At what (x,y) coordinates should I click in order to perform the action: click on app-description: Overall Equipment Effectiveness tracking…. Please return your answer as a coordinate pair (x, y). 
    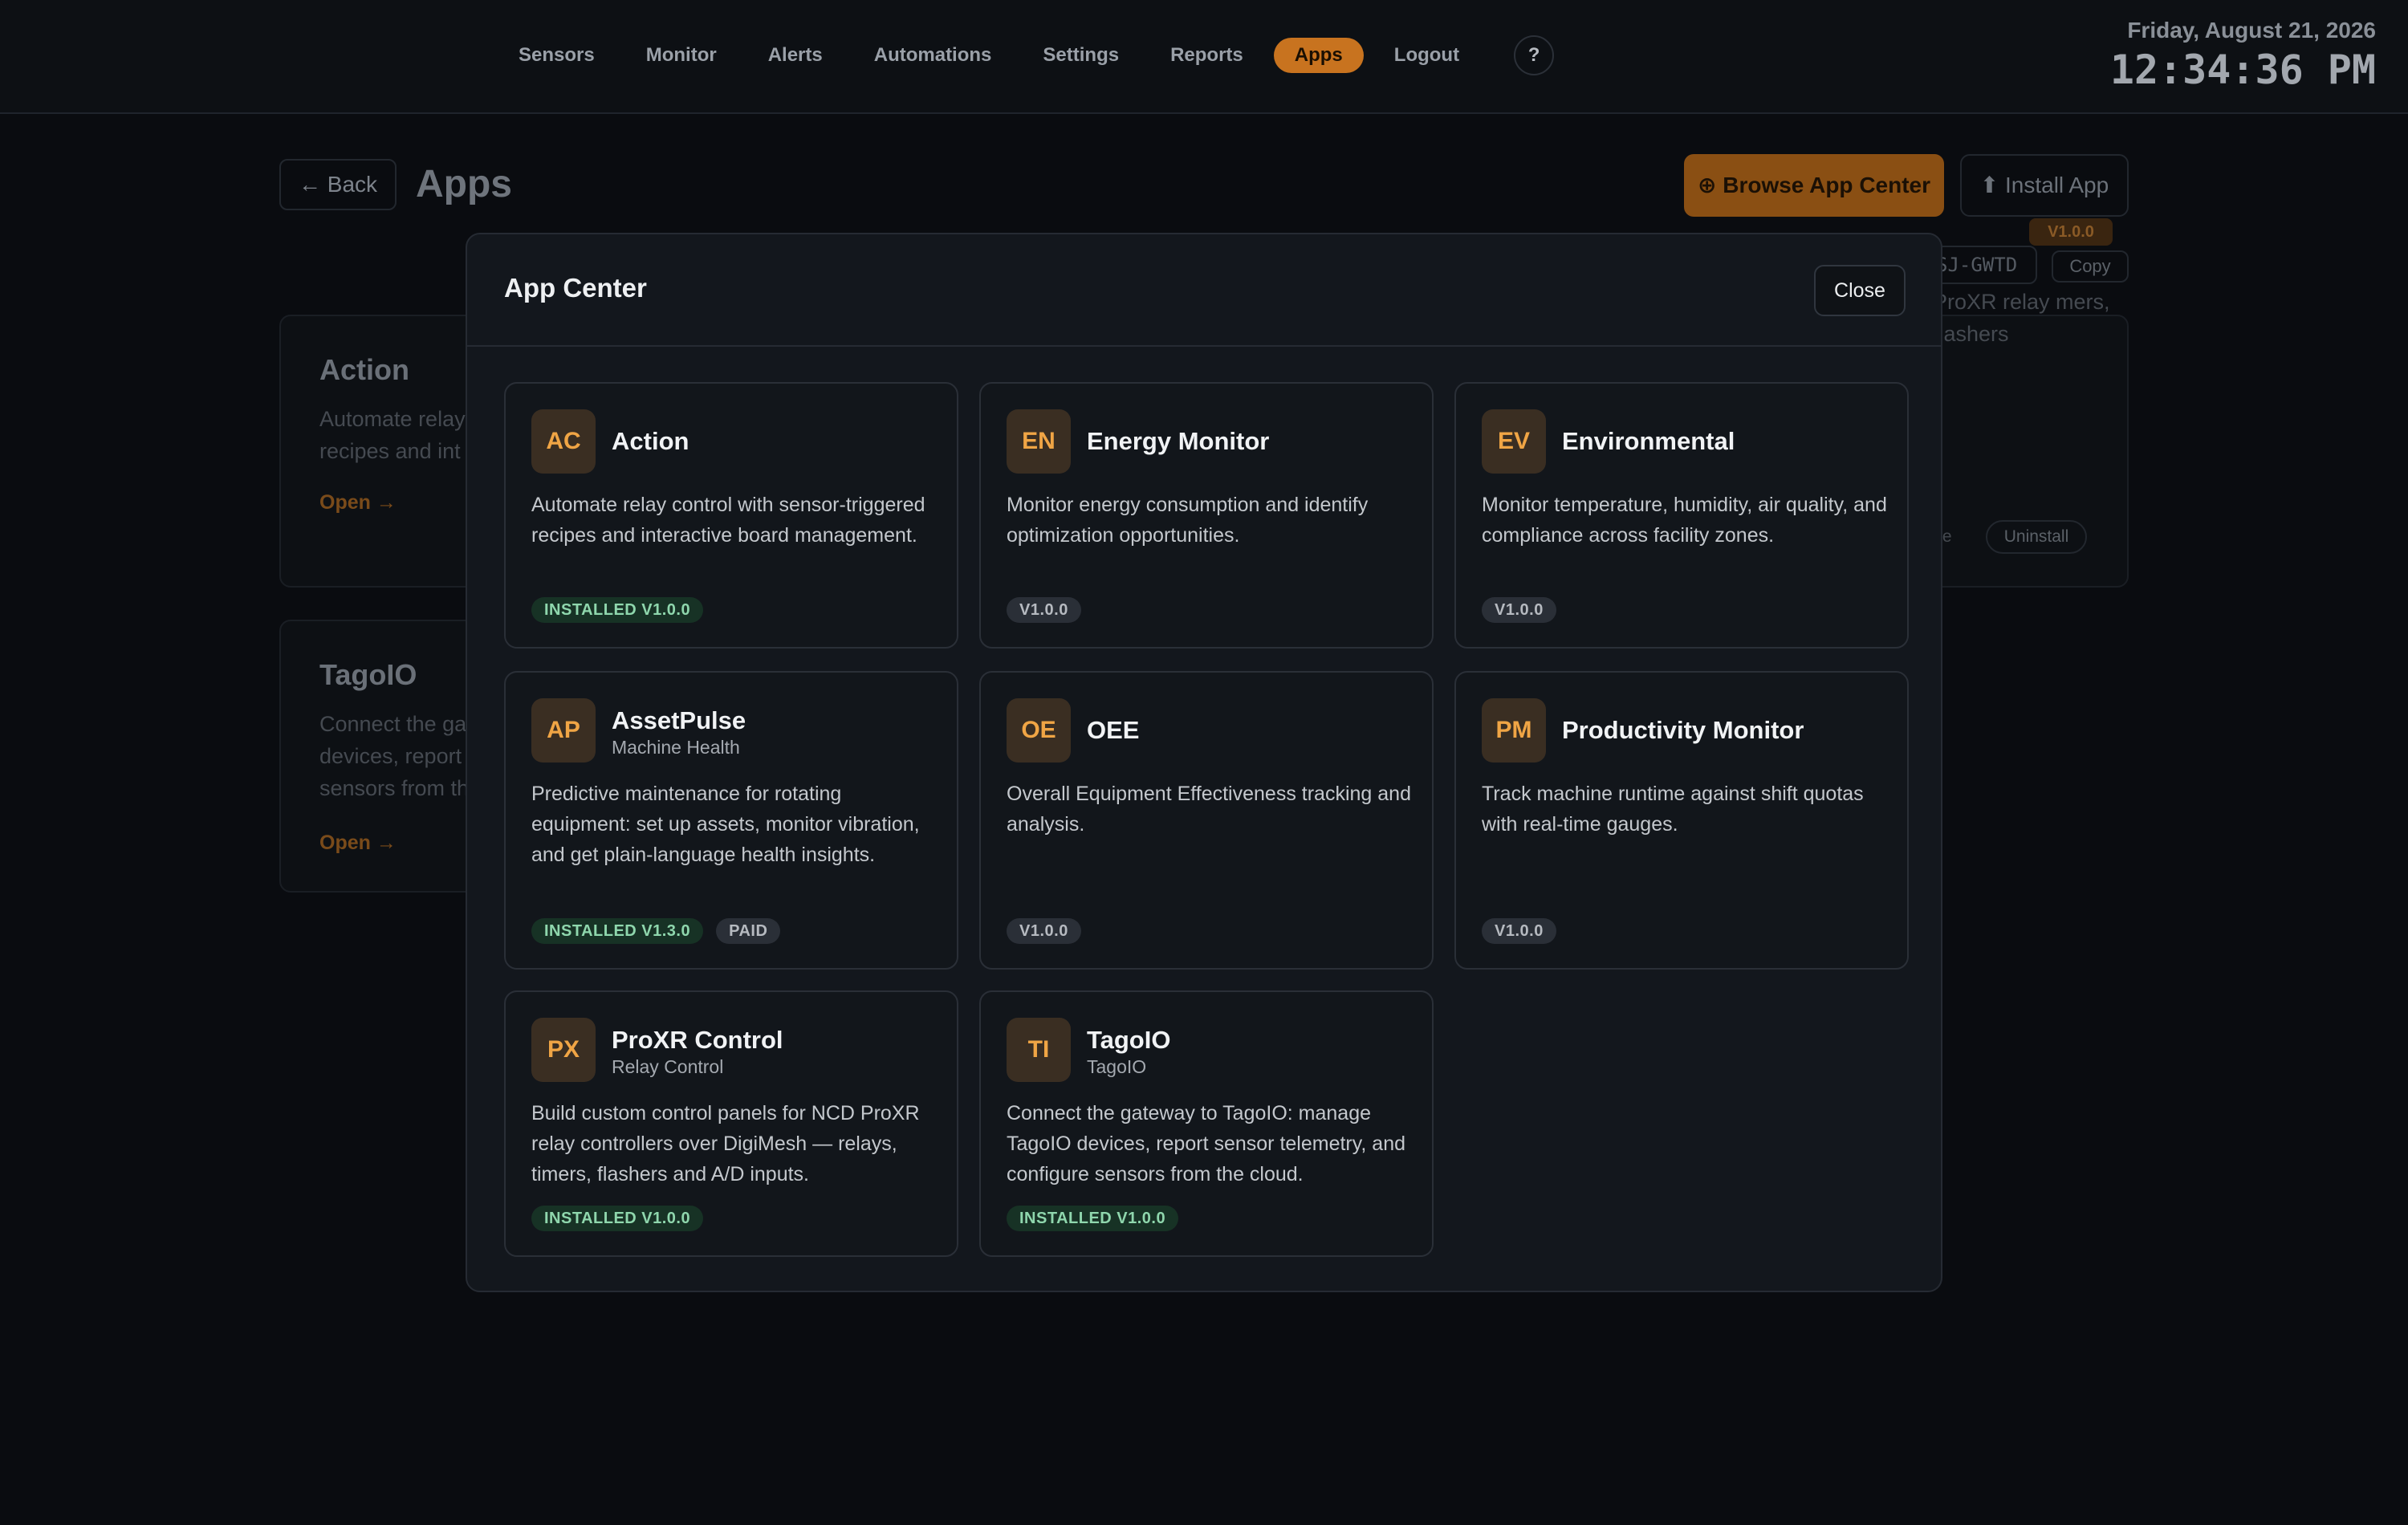
    Looking at the image, I should click on (1209, 809).